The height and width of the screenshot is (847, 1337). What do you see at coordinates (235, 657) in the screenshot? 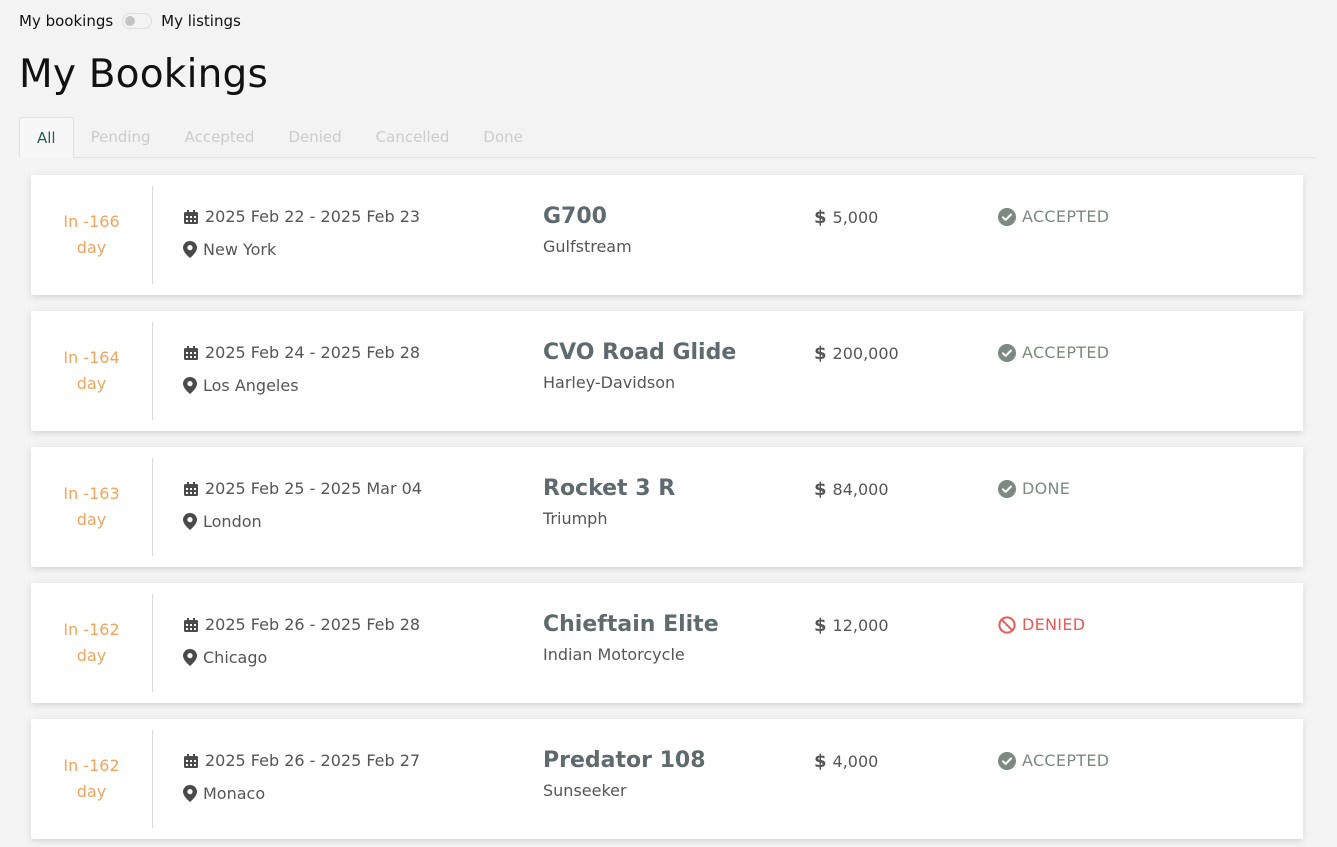
I see `booking-location-name: Chicago` at bounding box center [235, 657].